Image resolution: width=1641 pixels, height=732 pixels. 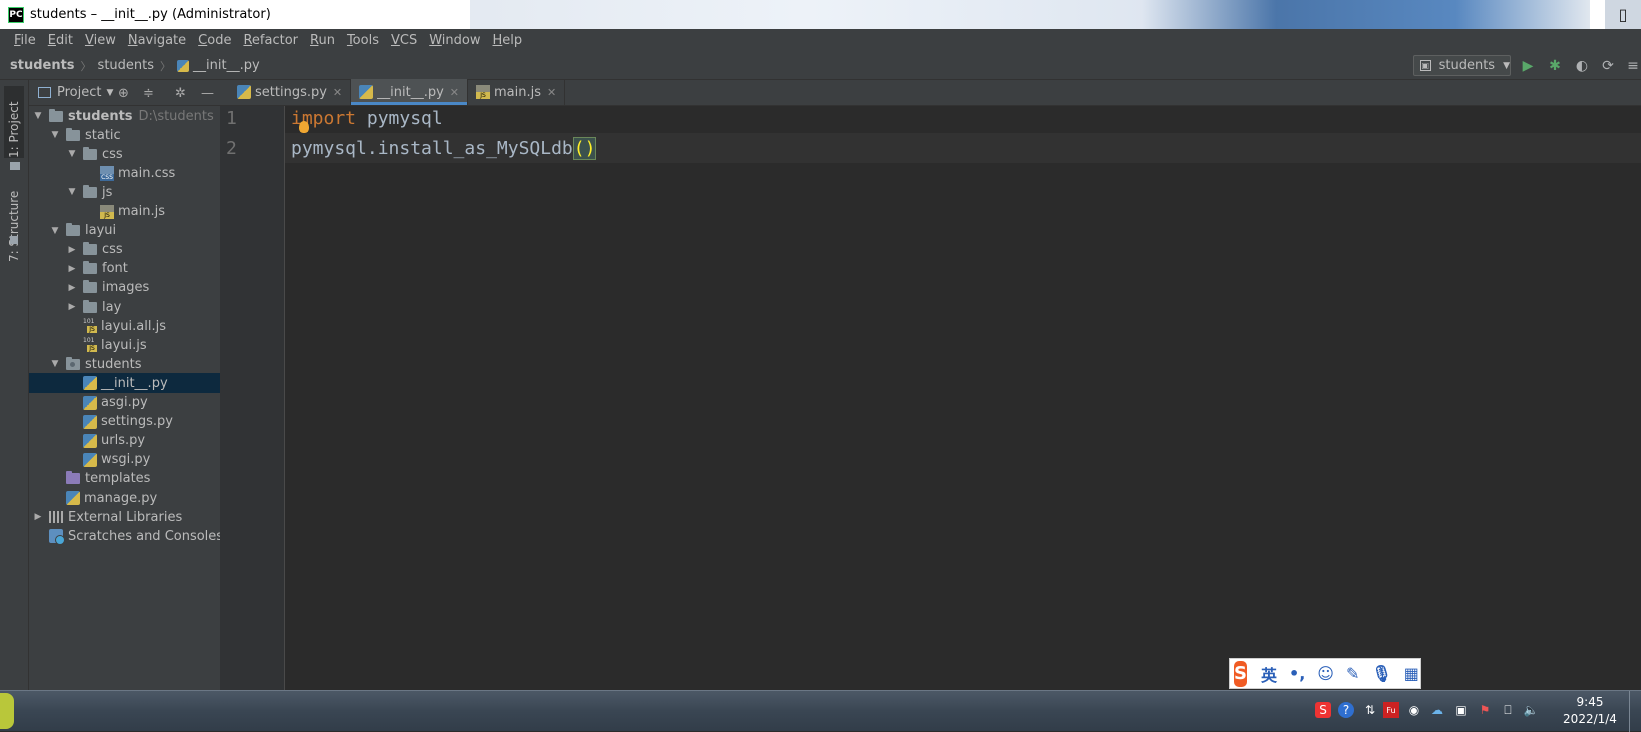 I want to click on tree-item-label: manage.py, so click(x=121, y=498).